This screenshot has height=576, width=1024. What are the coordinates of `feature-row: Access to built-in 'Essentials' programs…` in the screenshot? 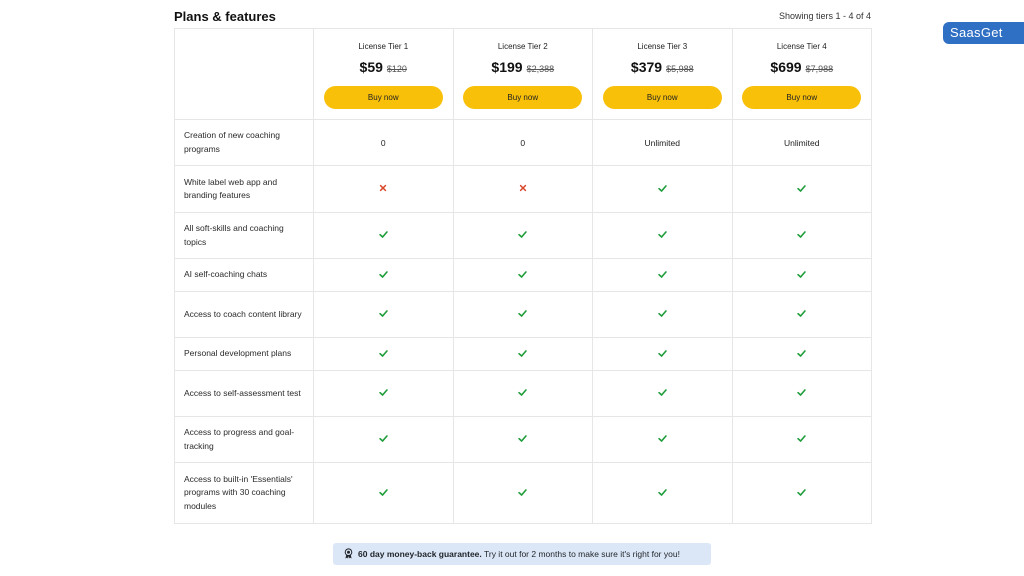 It's located at (523, 493).